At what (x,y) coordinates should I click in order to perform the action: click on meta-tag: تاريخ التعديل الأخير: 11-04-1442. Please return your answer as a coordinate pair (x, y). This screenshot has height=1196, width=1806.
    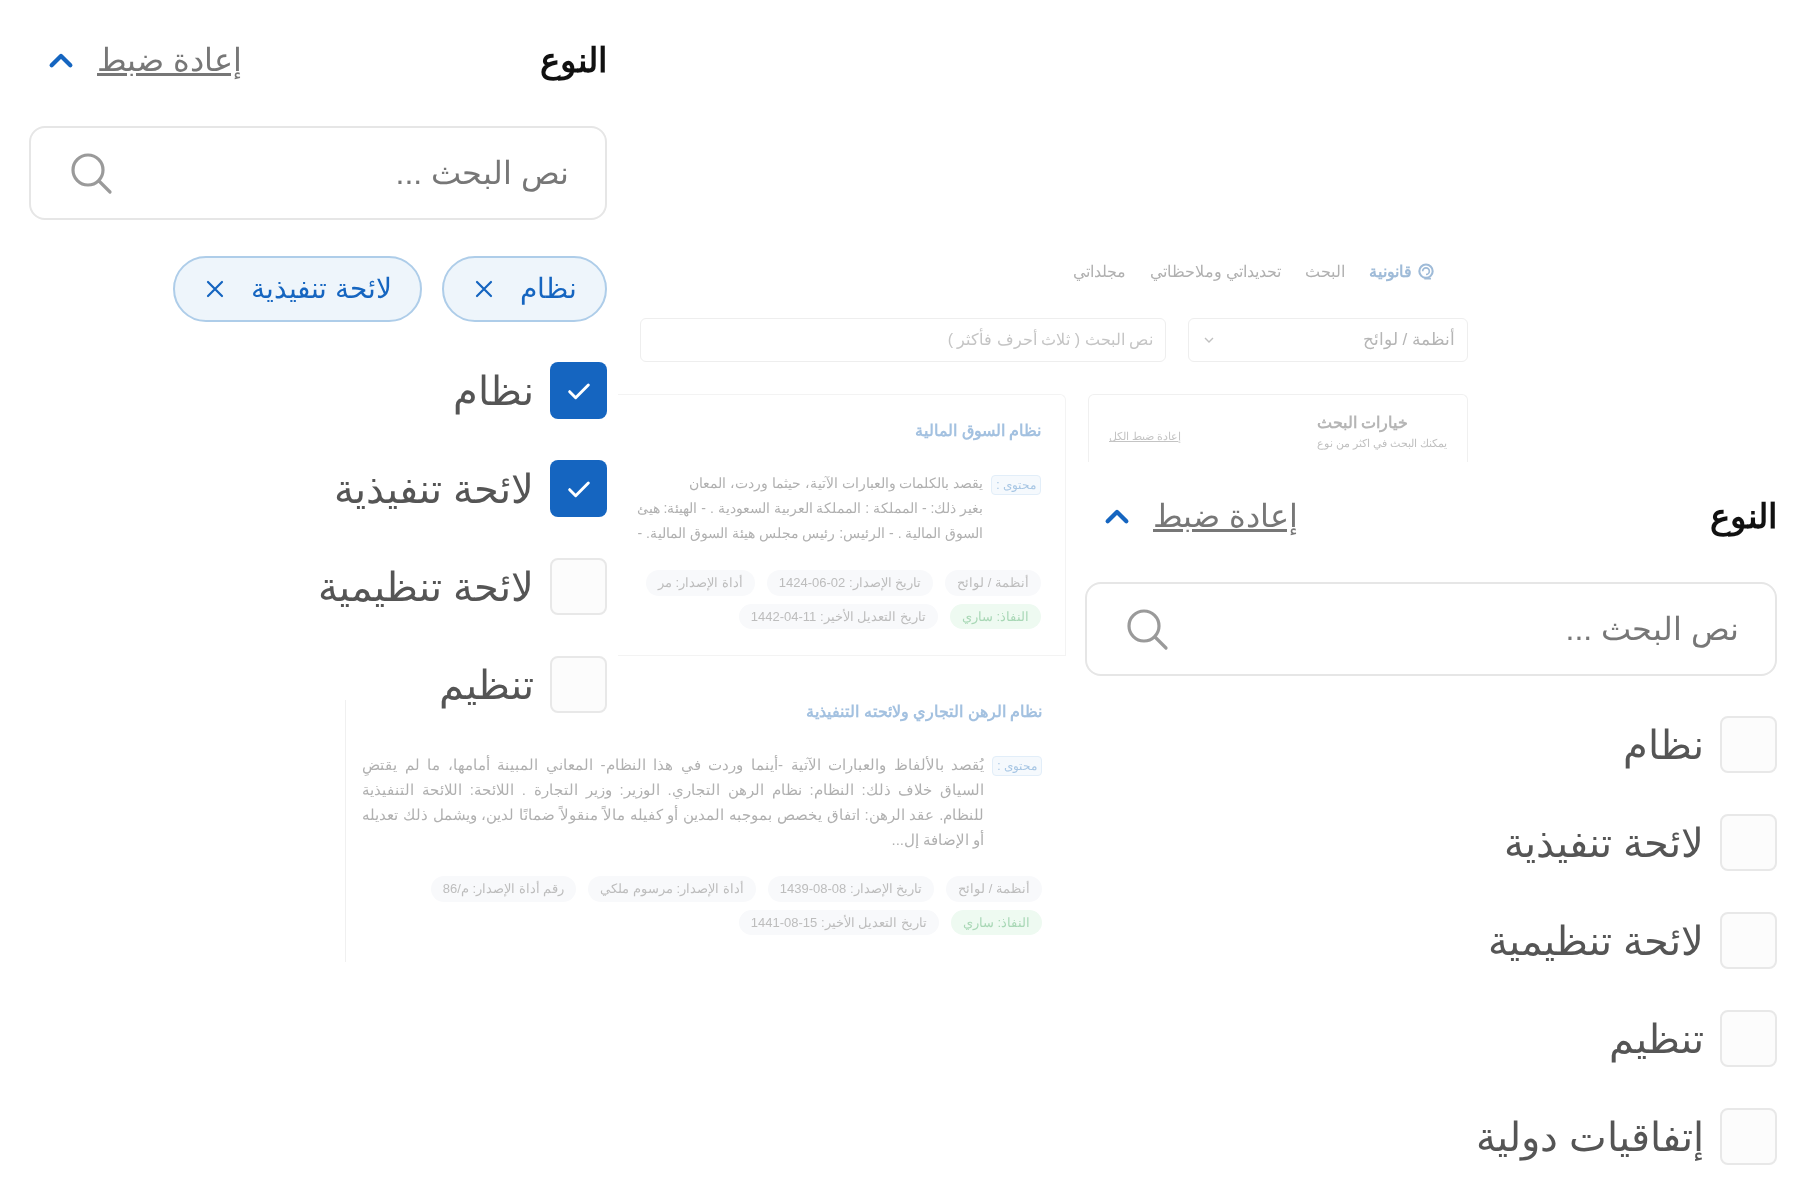
    Looking at the image, I should click on (838, 616).